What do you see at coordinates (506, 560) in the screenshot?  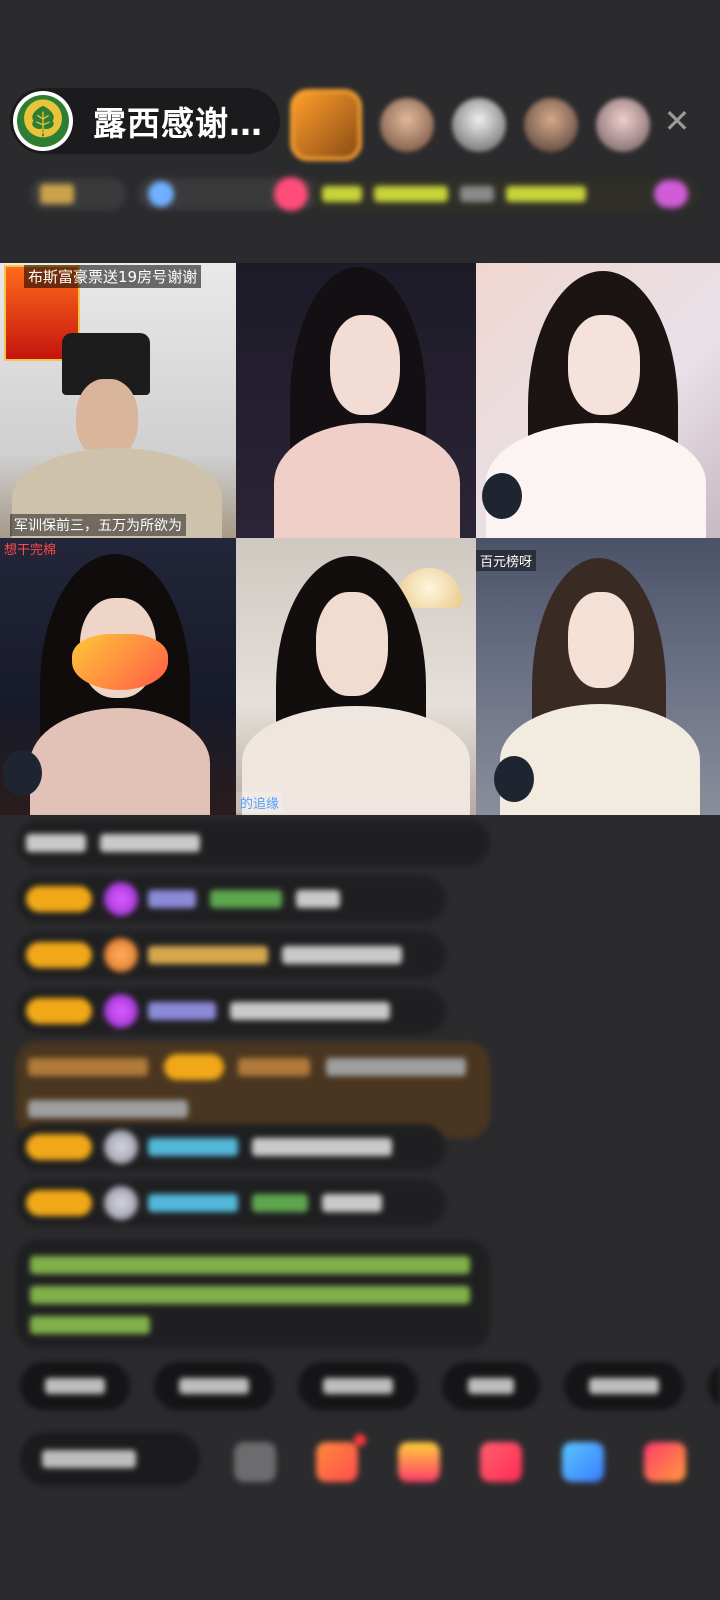 I see `video-caption-top: 百元榜呀` at bounding box center [506, 560].